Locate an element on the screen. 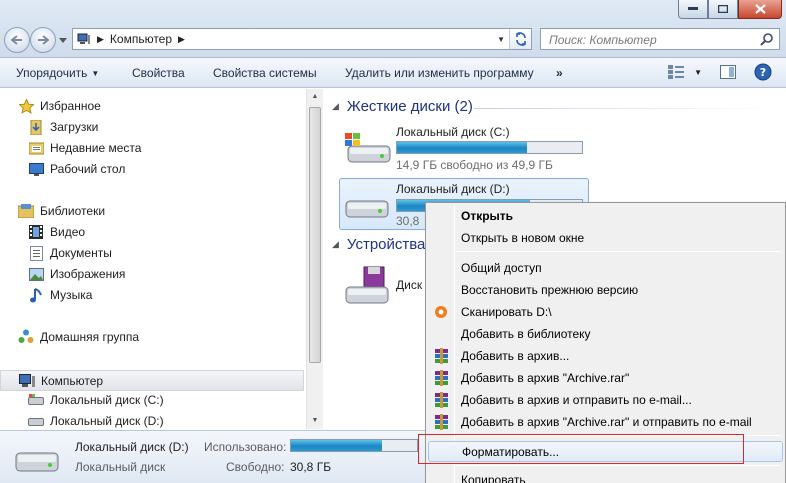 Image resolution: width=786 pixels, height=483 pixels. back-button is located at coordinates (17, 40).